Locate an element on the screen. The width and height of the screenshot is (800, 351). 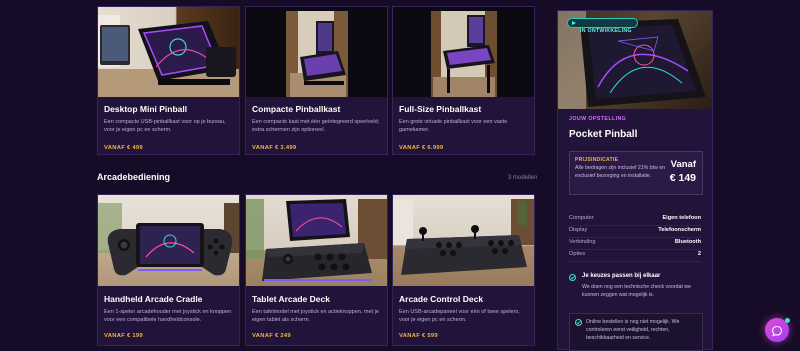
product-image-handheld-arcade-cradle is located at coordinates (168, 240).